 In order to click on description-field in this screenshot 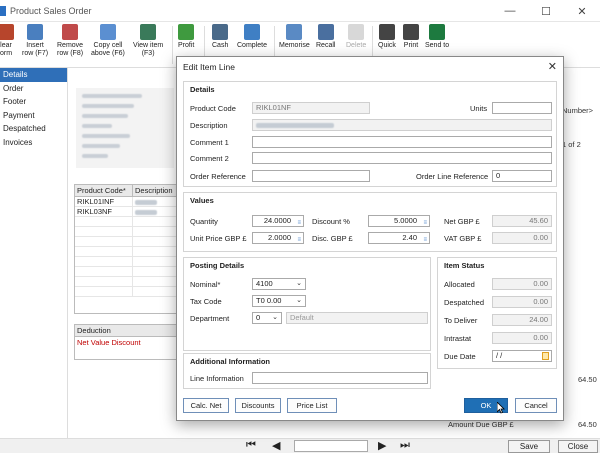, I will do `click(402, 125)`.